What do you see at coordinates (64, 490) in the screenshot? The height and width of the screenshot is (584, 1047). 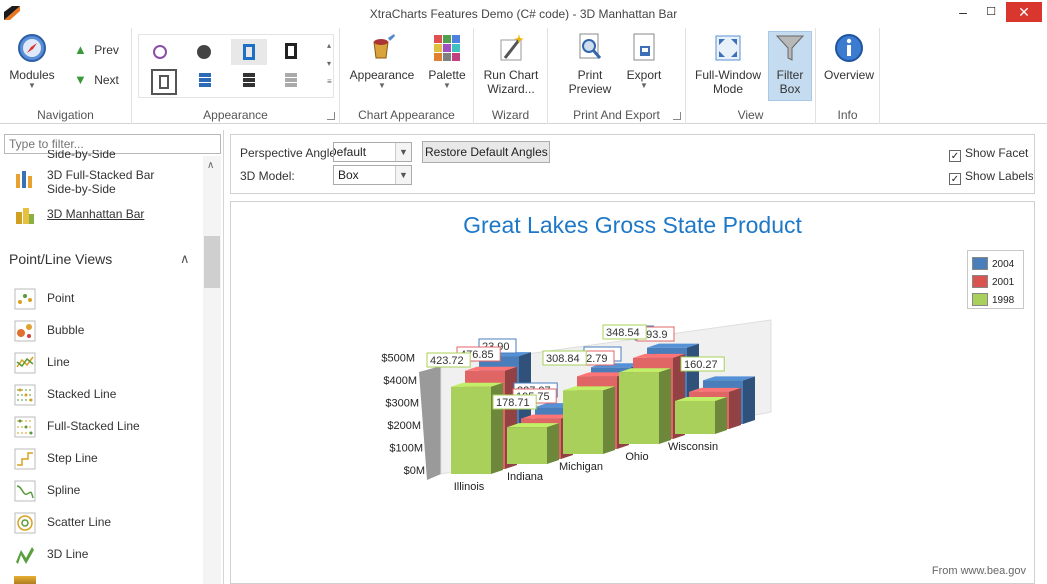 I see `sidebar-item-label: Spline` at bounding box center [64, 490].